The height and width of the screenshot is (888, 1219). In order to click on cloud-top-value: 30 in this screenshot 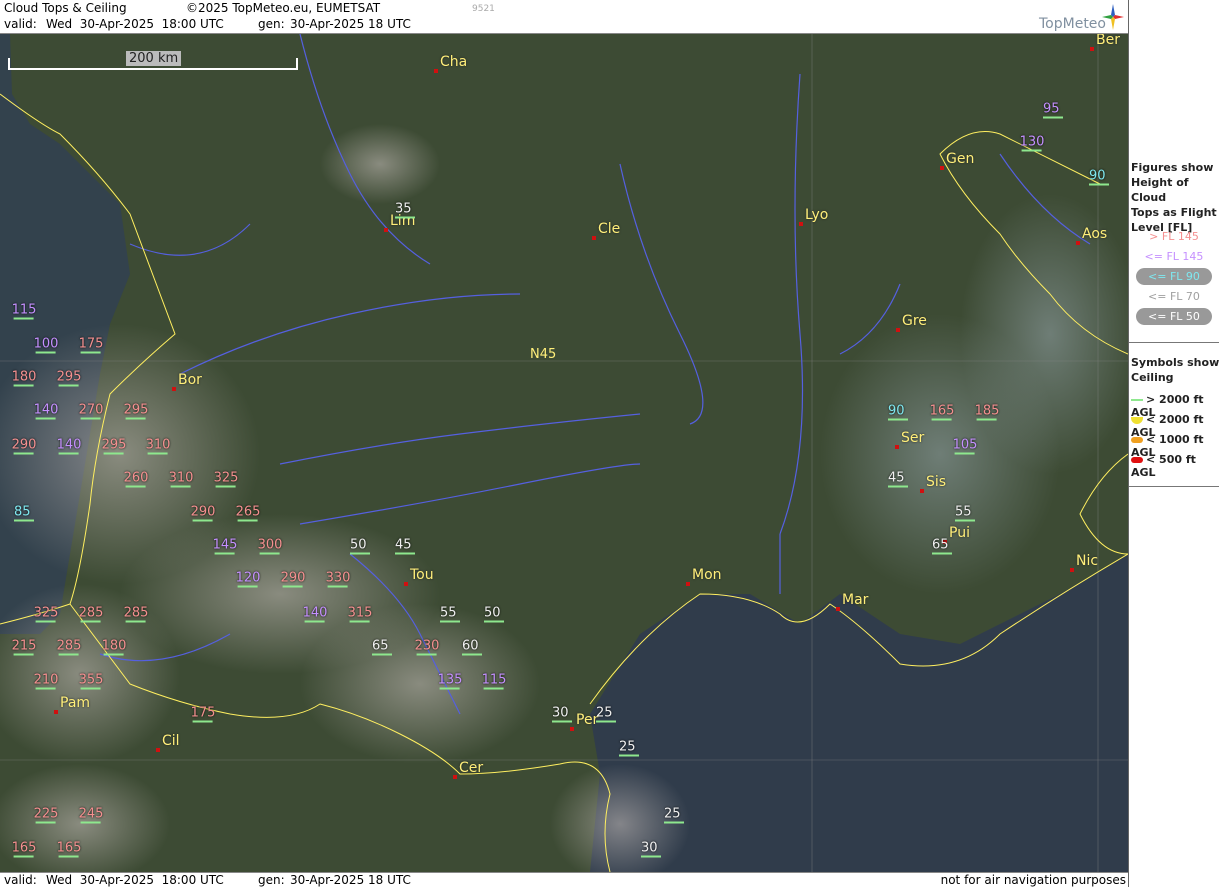, I will do `click(649, 848)`.